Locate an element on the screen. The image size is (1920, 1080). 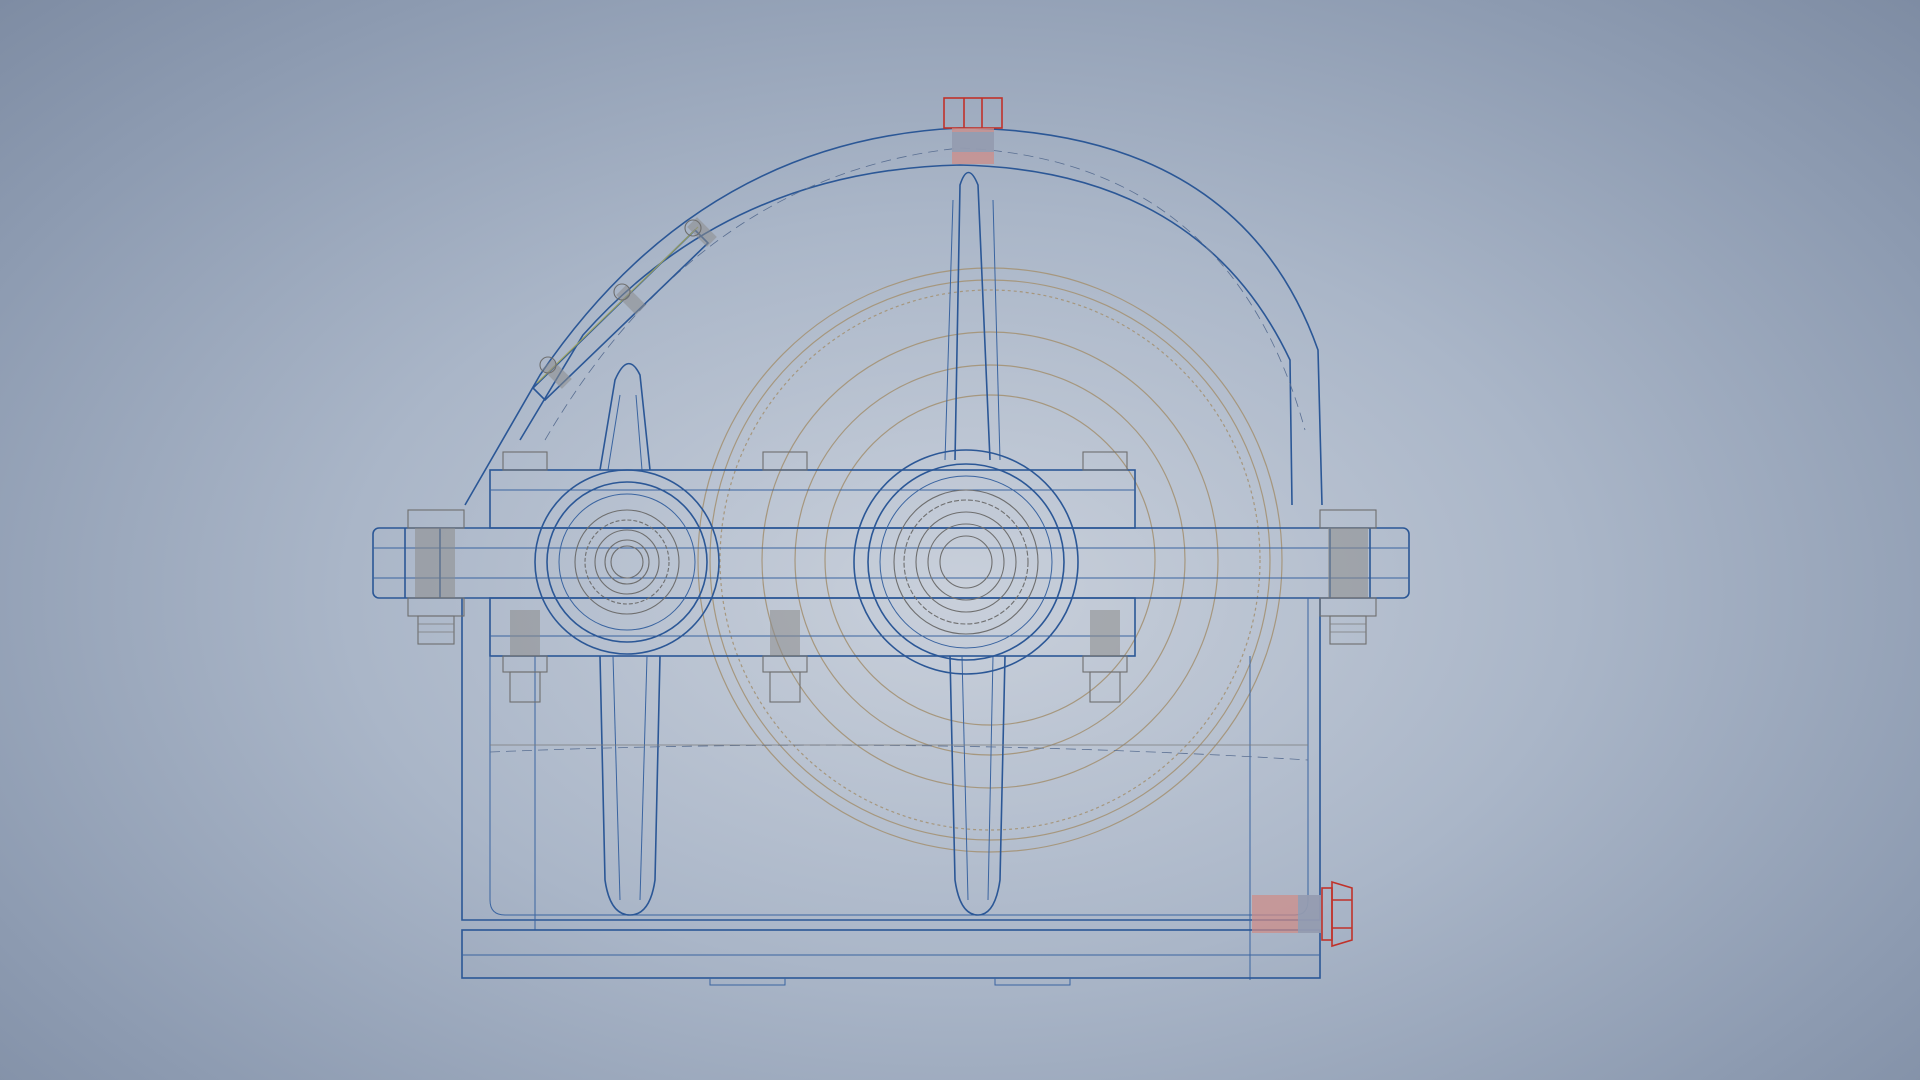
input-shaft-bearing is located at coordinates (627, 562).